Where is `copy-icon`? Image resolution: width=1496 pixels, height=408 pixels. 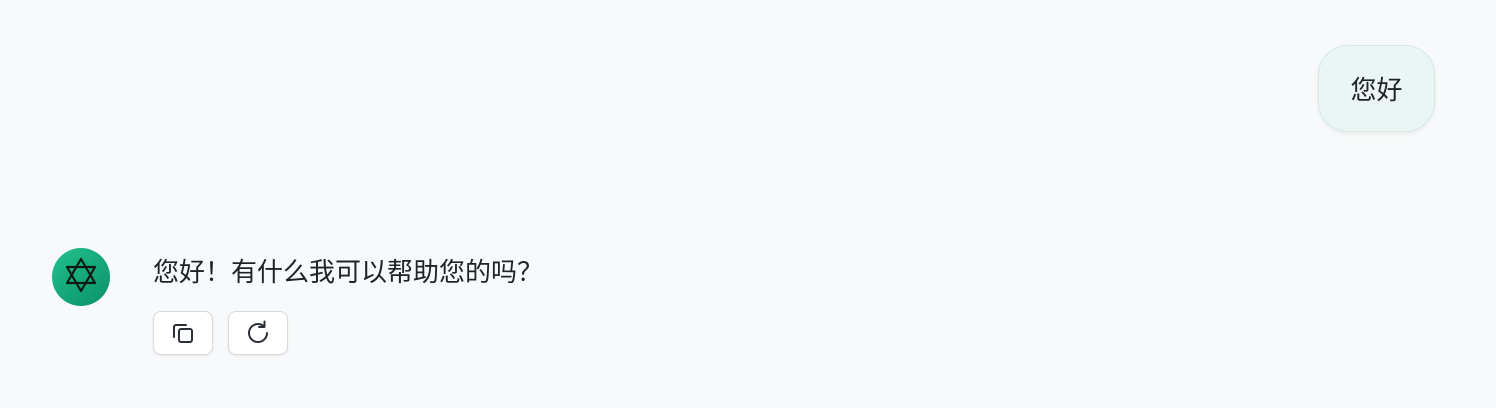 copy-icon is located at coordinates (183, 333).